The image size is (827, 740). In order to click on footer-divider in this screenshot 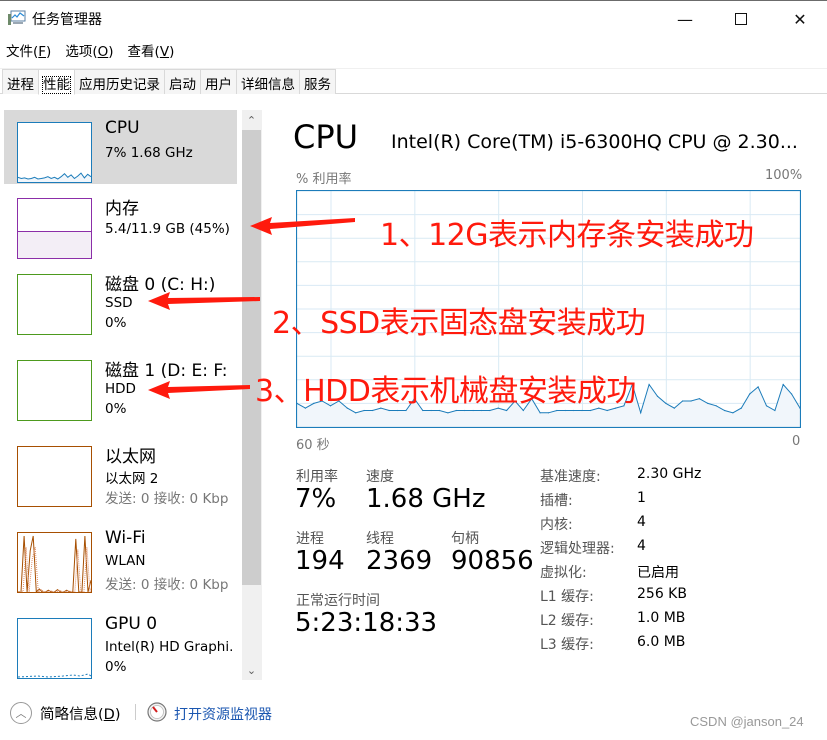, I will do `click(135, 712)`.